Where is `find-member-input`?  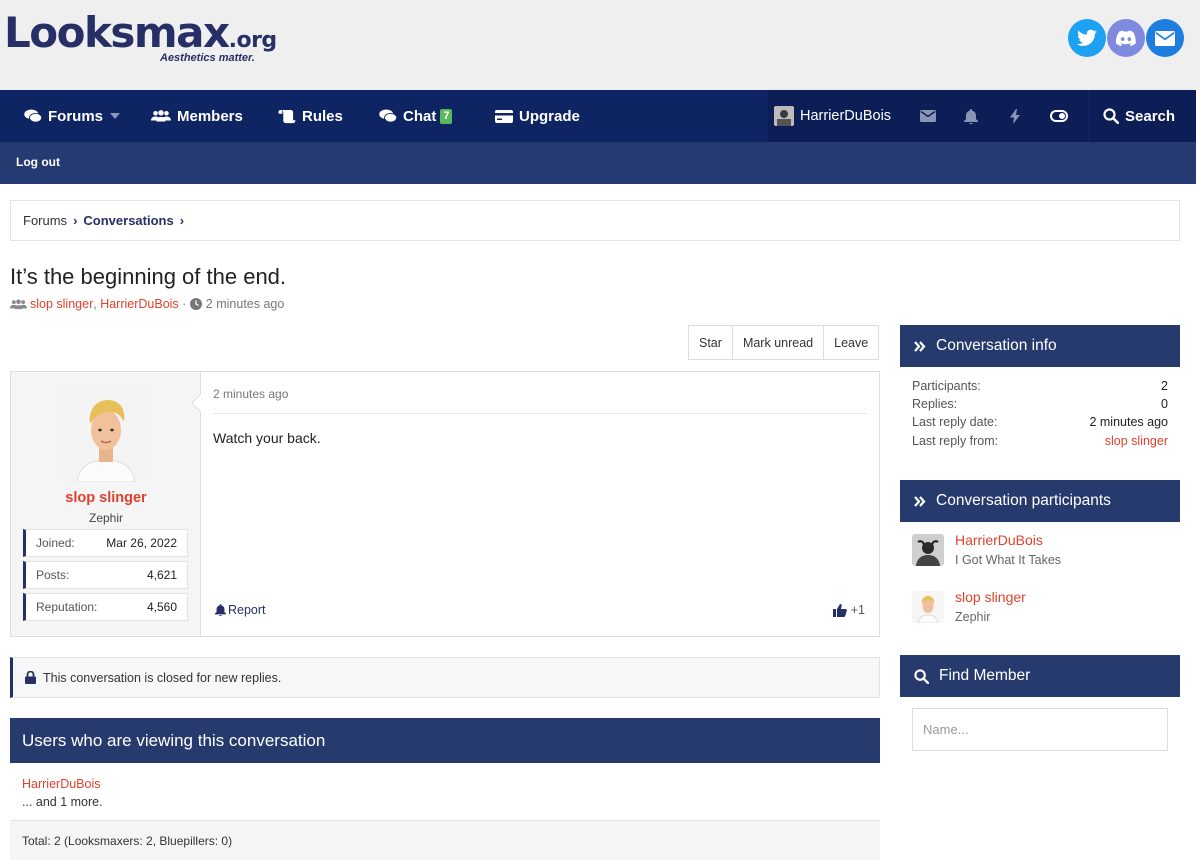
find-member-input is located at coordinates (1040, 729).